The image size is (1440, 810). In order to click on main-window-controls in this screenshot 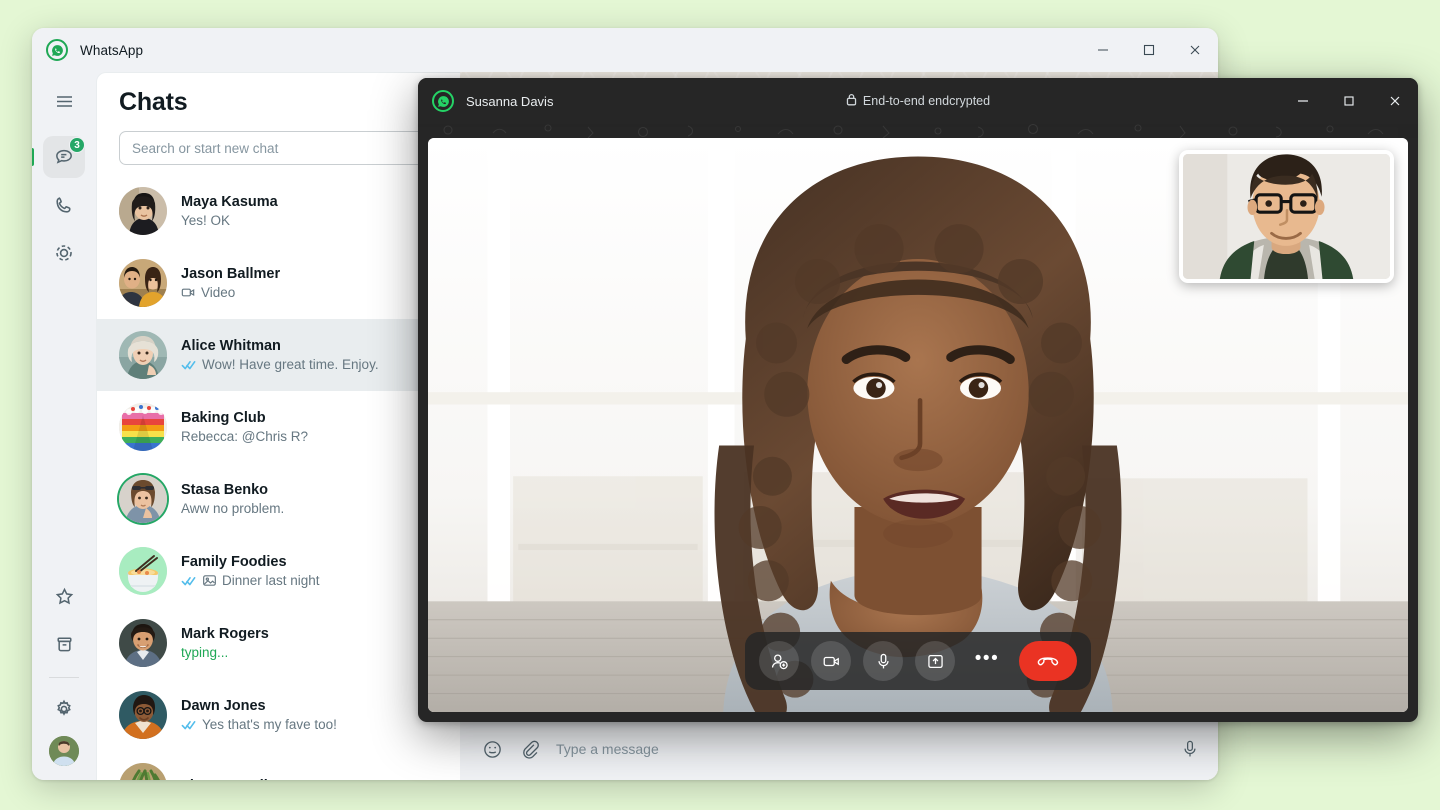, I will do `click(1149, 50)`.